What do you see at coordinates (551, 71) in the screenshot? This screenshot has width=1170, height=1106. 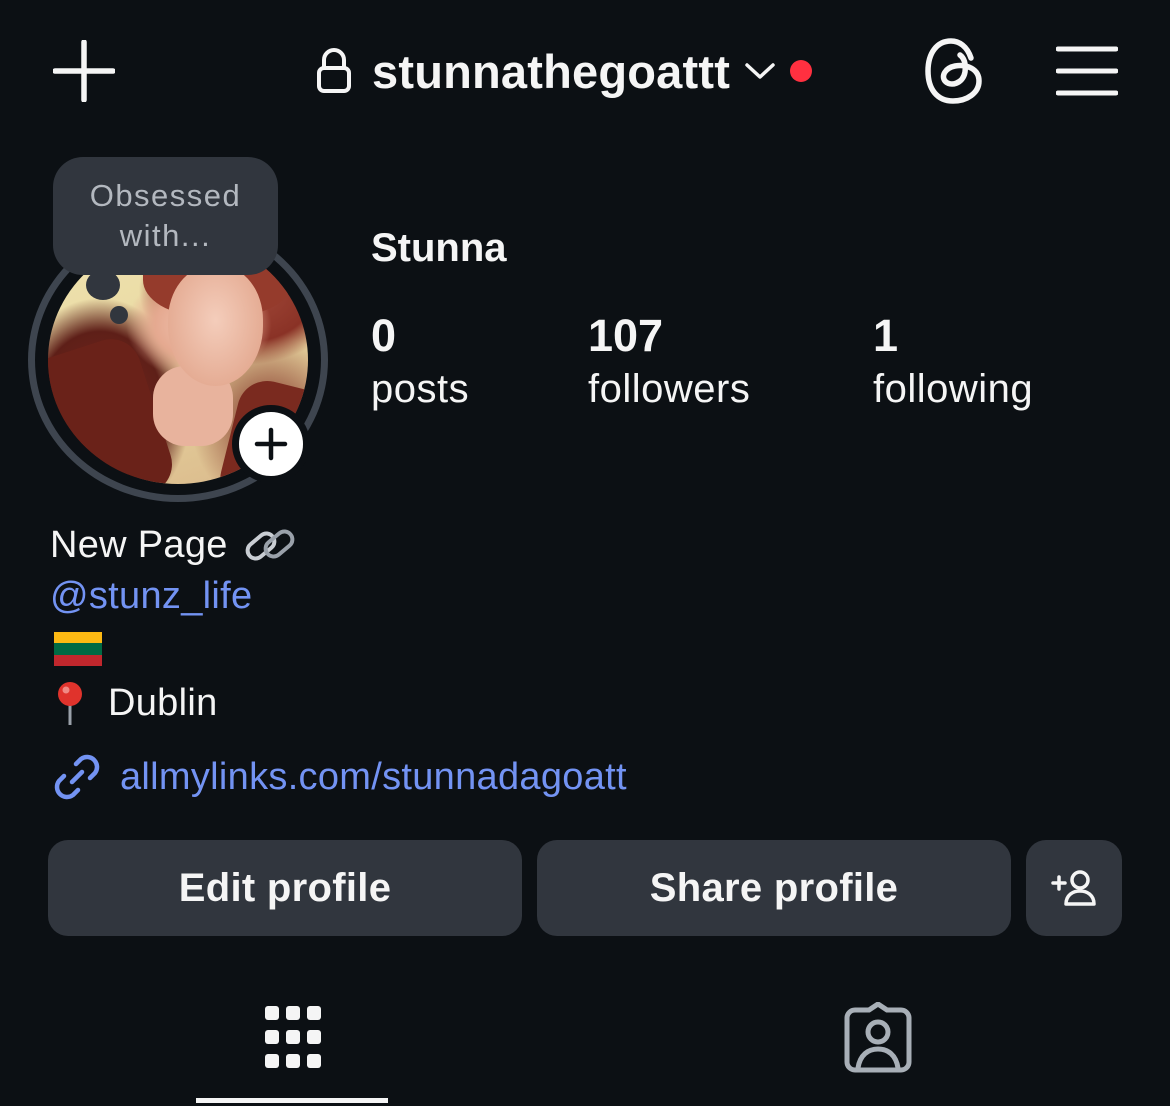 I see `username: stunnathegoattt` at bounding box center [551, 71].